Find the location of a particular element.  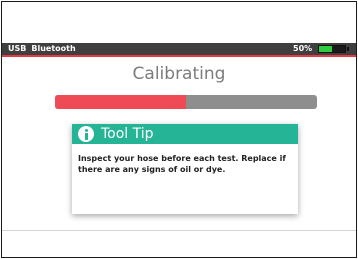

usb-indicator: USB is located at coordinates (17, 48).